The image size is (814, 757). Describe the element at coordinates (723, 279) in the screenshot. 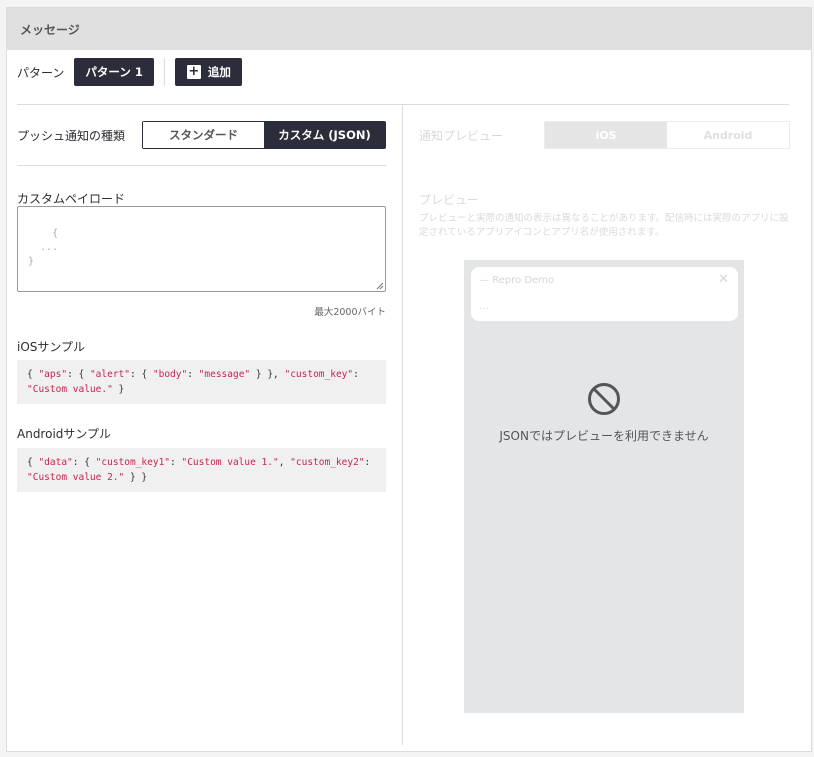

I see `close-icon: ✕` at that location.